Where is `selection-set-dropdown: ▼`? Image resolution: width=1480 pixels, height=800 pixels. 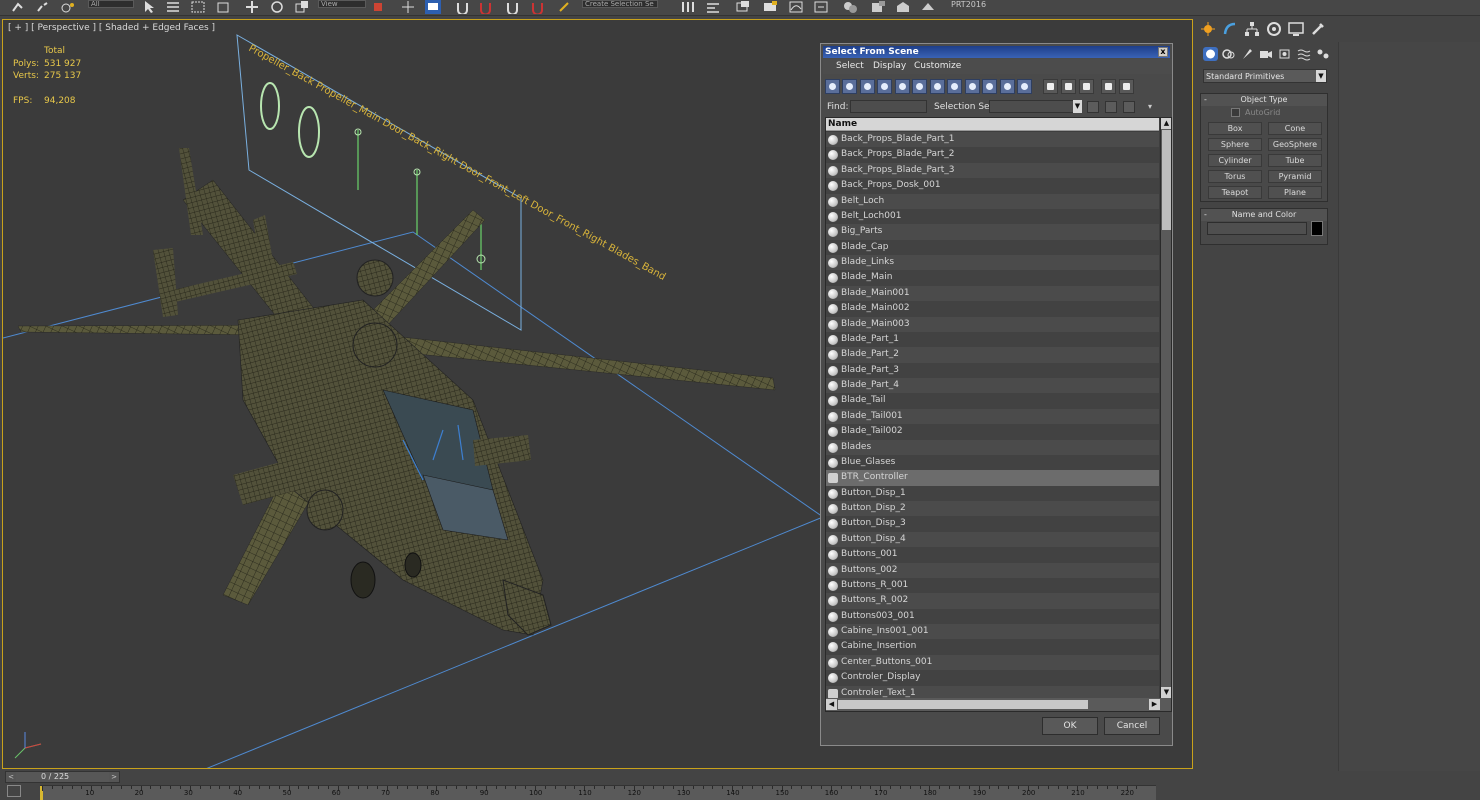
selection-set-dropdown: ▼ is located at coordinates (1035, 106).